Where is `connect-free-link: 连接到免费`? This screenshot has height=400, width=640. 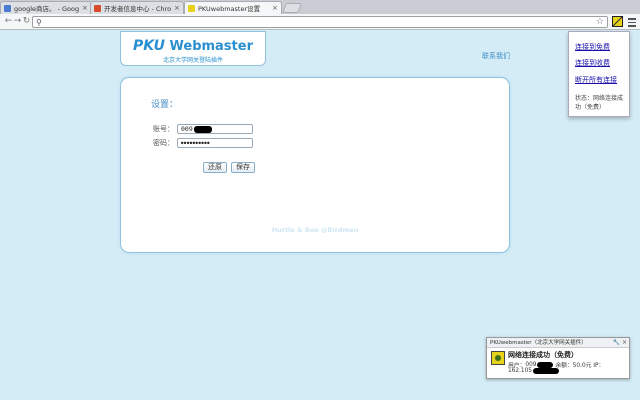
connect-free-link: 连接到免费 is located at coordinates (592, 47).